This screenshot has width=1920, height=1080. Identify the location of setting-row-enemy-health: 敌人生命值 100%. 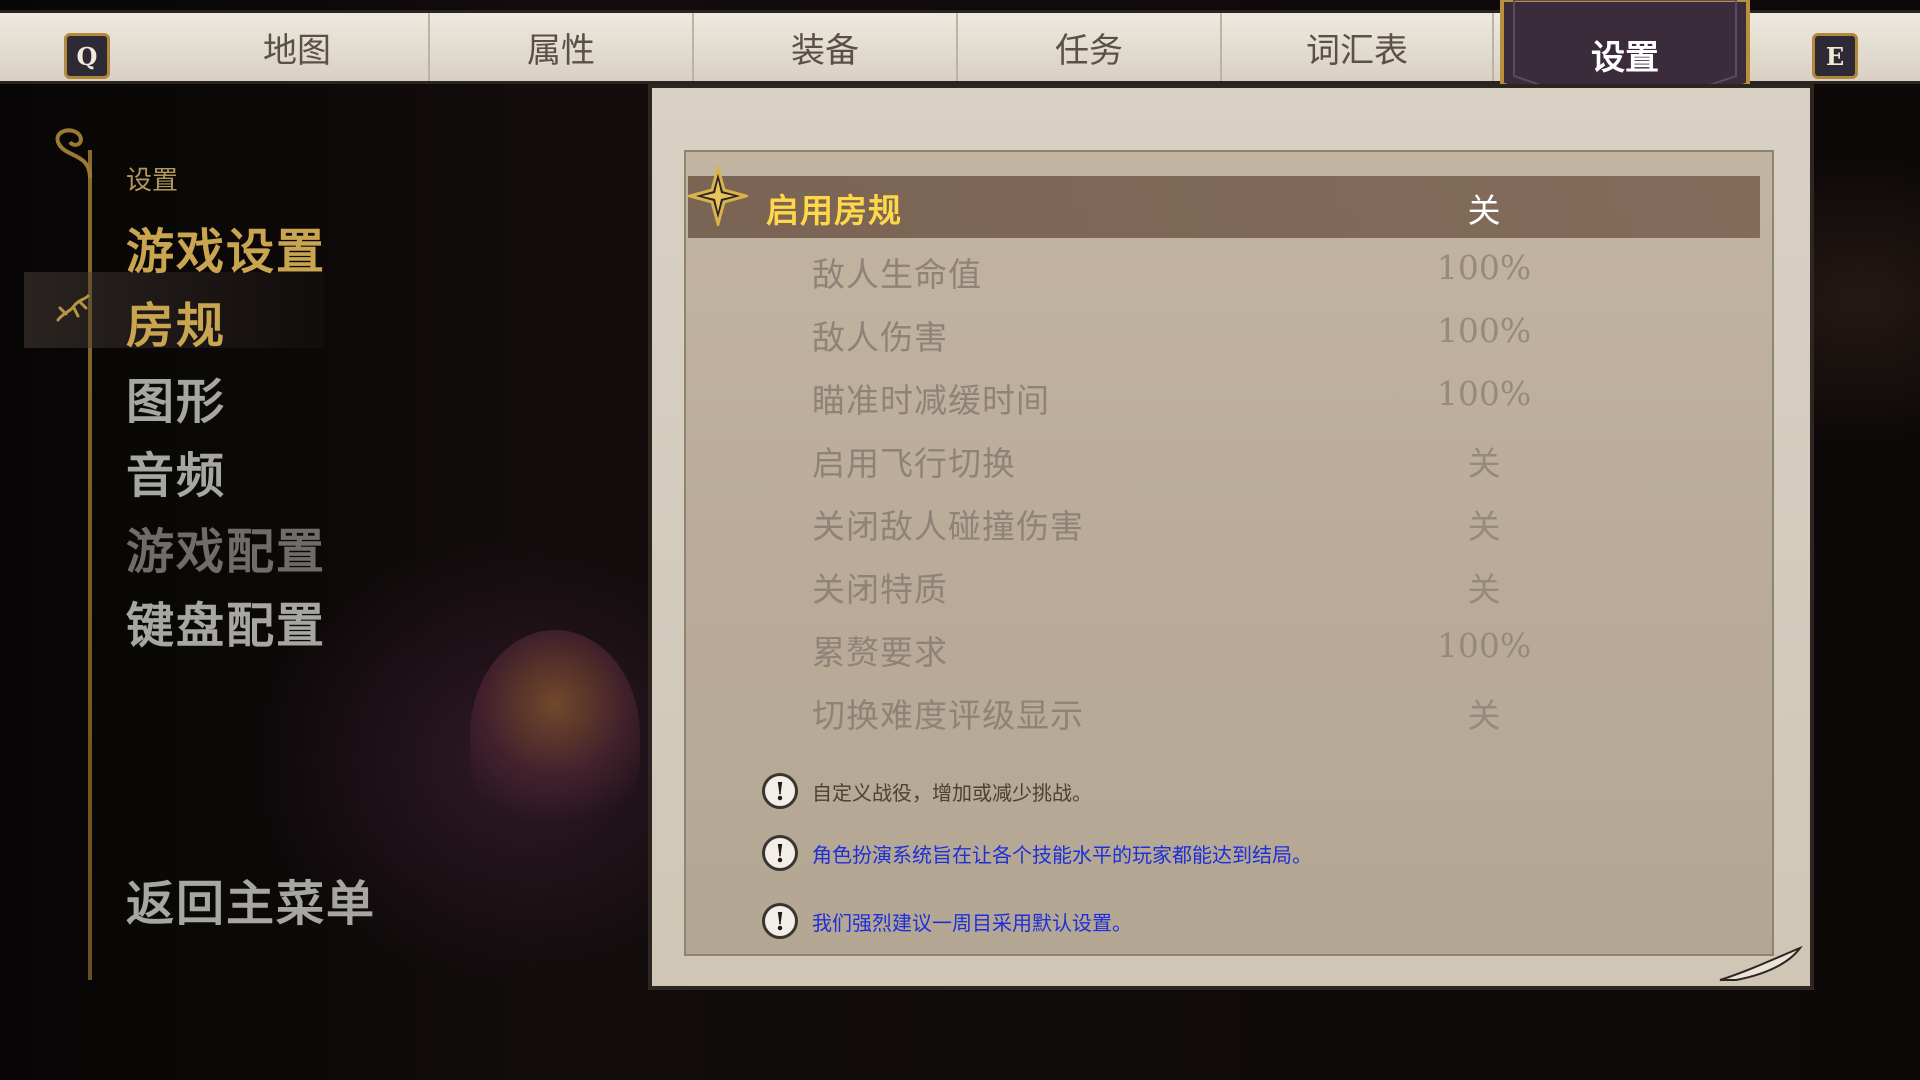
(1224, 271).